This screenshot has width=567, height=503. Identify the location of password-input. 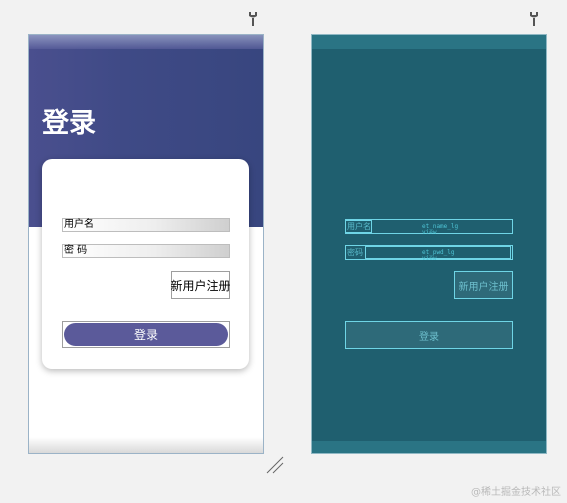
(158, 251).